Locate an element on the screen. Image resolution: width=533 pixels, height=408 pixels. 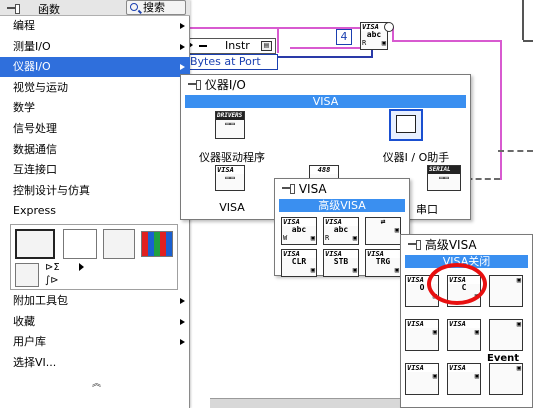
icon-bottom-label: W is located at coordinates (285, 238).